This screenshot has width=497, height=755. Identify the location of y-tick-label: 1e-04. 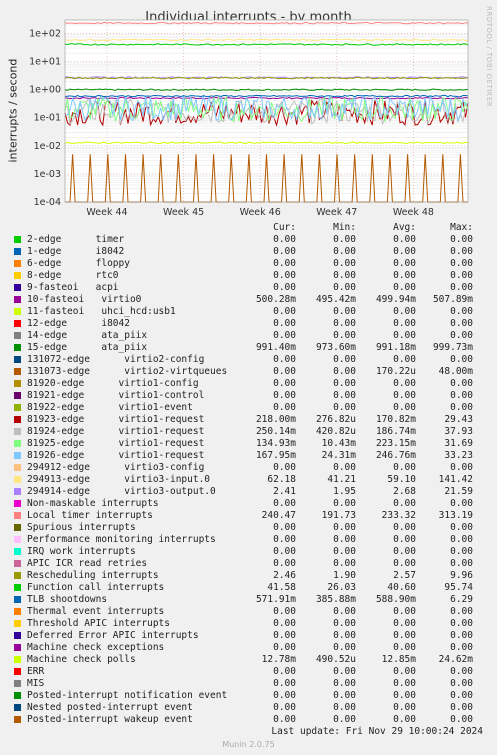
(47, 202).